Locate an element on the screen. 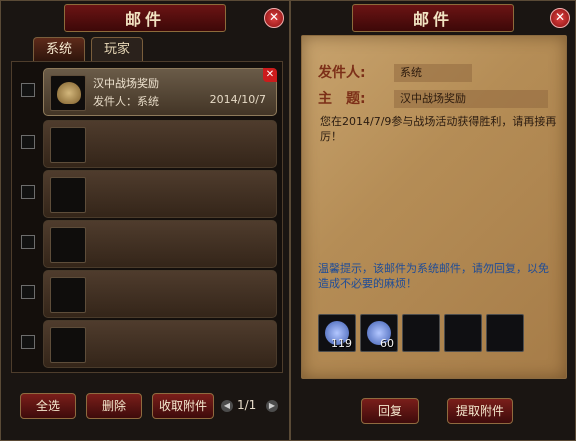 The image size is (576, 441). tab-system: 系统 is located at coordinates (59, 49).